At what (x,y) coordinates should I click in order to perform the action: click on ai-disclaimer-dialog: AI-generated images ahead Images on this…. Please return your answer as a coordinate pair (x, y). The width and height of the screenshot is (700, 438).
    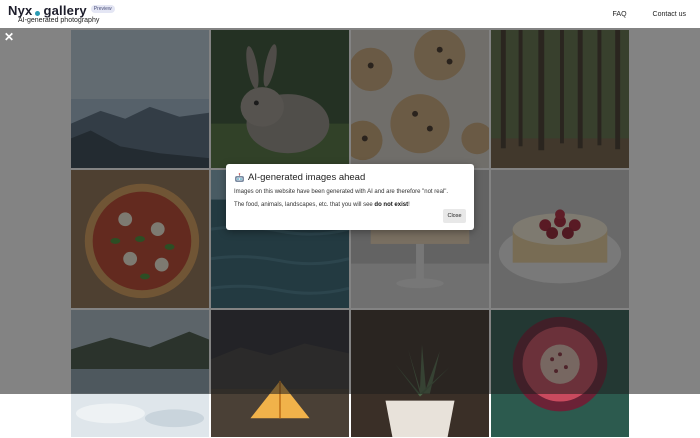
    Looking at the image, I should click on (350, 197).